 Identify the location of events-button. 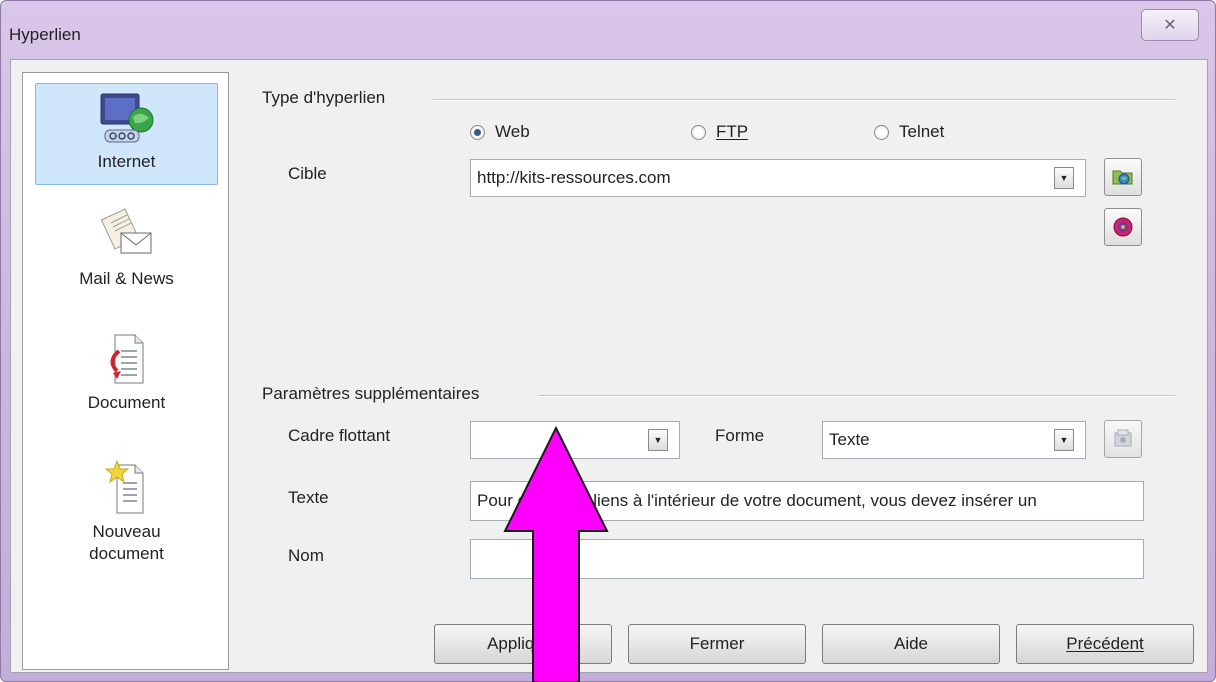
(1123, 227).